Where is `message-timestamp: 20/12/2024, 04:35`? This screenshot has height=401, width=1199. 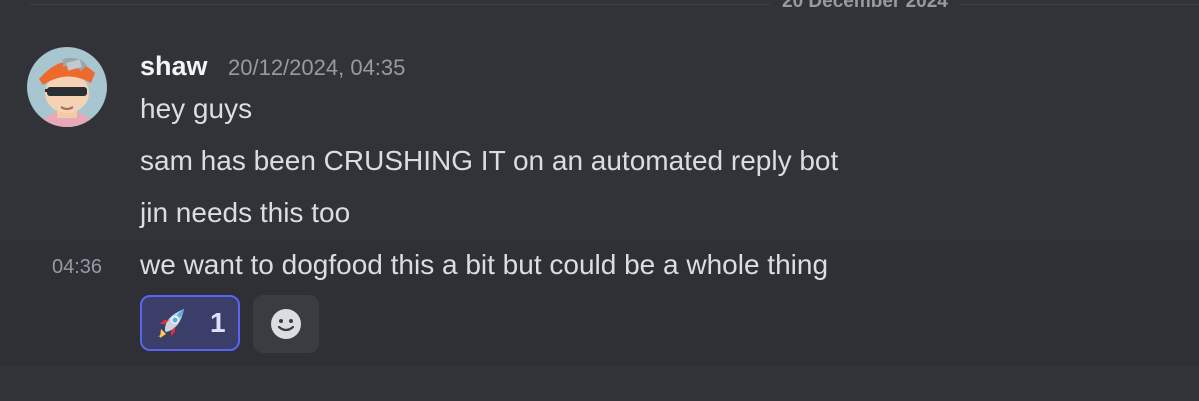
message-timestamp: 20/12/2024, 04:35 is located at coordinates (317, 67).